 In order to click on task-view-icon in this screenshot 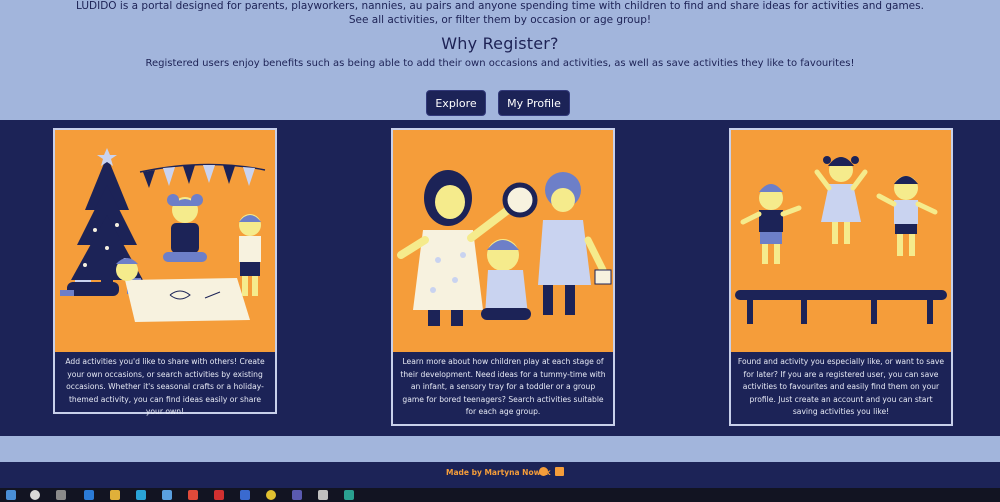, I will do `click(61, 495)`.